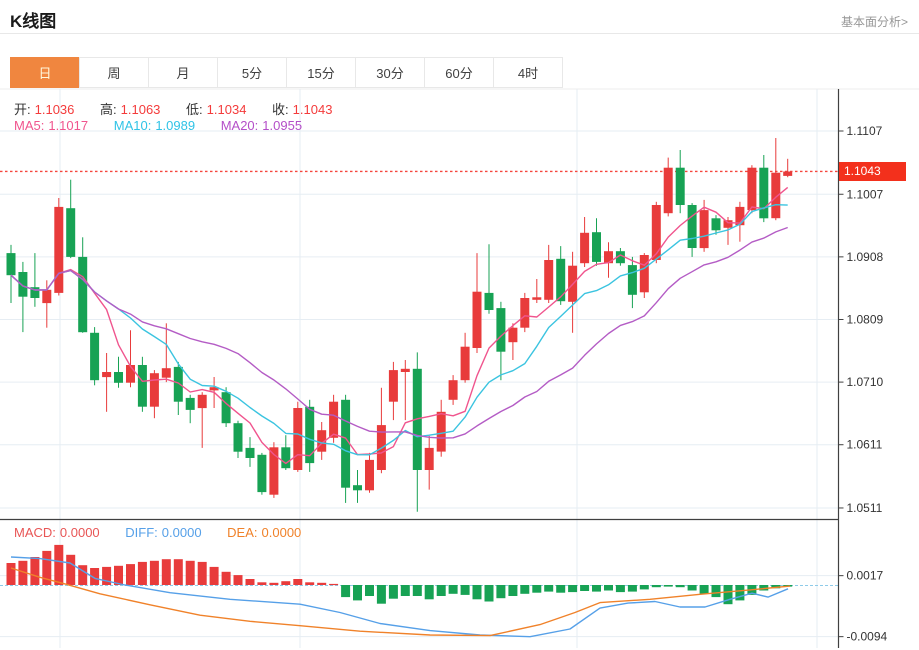  What do you see at coordinates (175, 108) in the screenshot?
I see `ohlc-readout: 开: 1.1036 高: 1.1063 低: 1.1034 收: 1.1043` at bounding box center [175, 108].